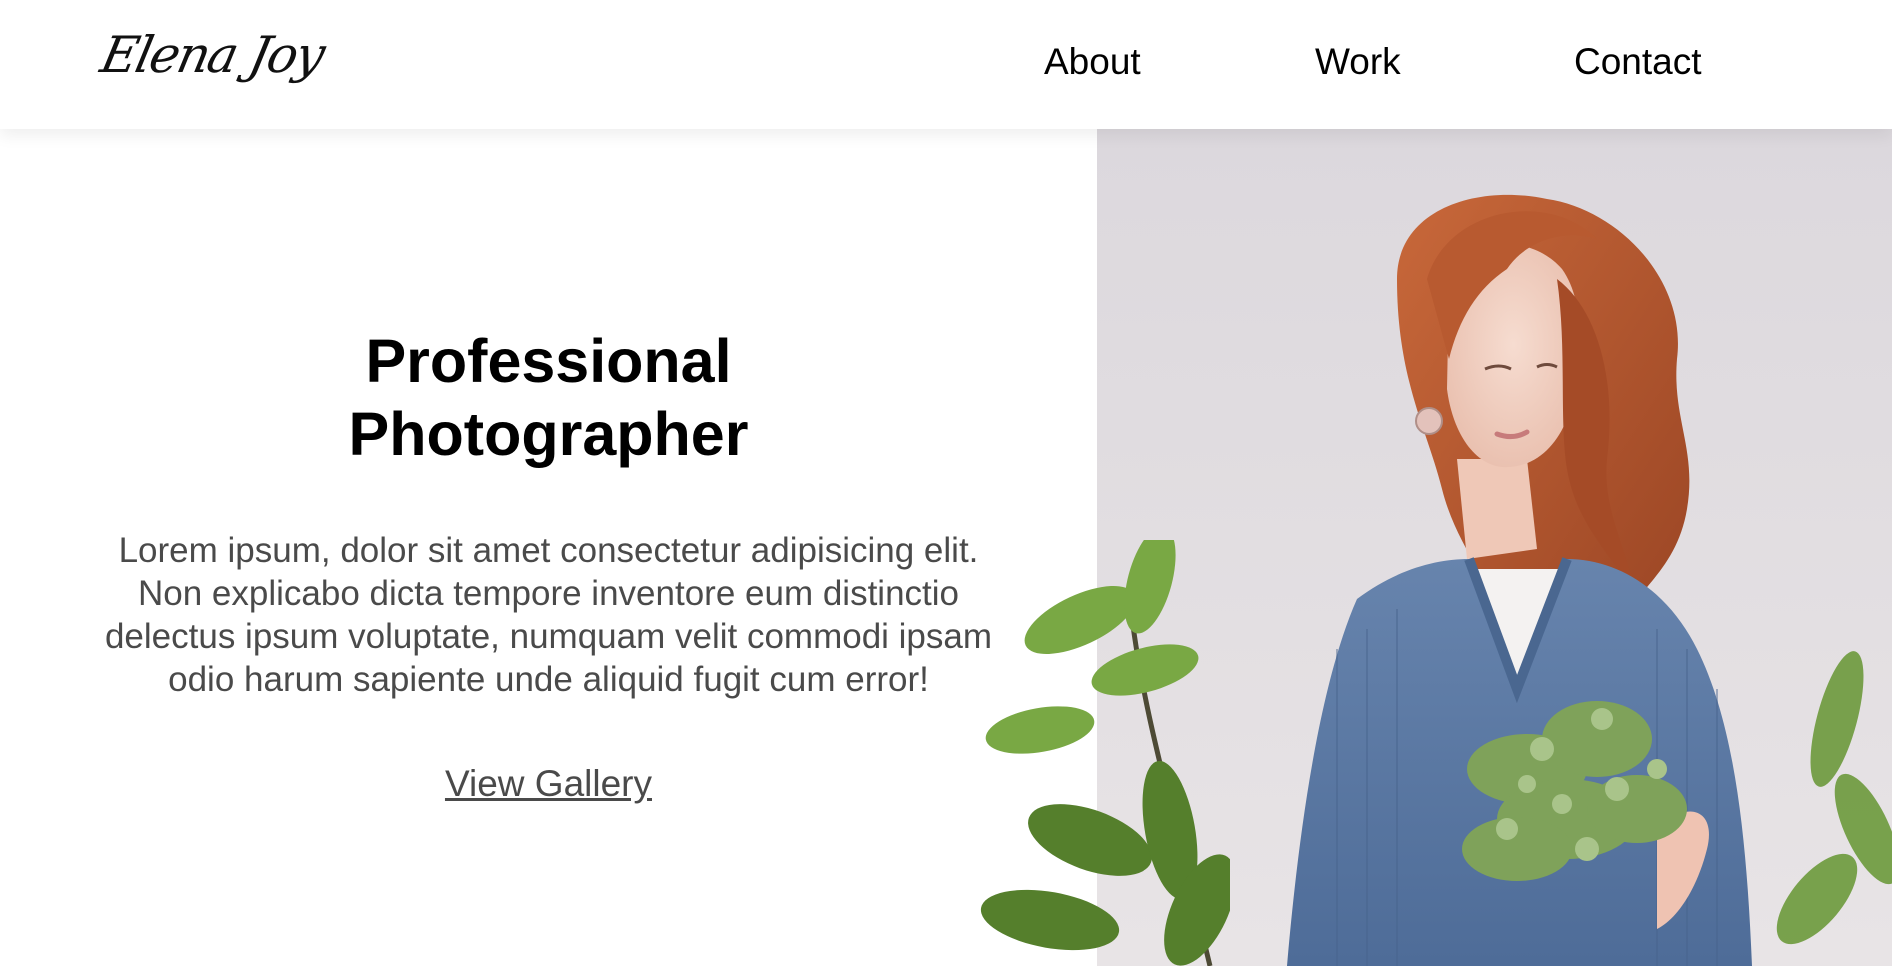 The height and width of the screenshot is (966, 1892). Describe the element at coordinates (1638, 62) in the screenshot. I see `nav-link-contact: Contact` at that location.